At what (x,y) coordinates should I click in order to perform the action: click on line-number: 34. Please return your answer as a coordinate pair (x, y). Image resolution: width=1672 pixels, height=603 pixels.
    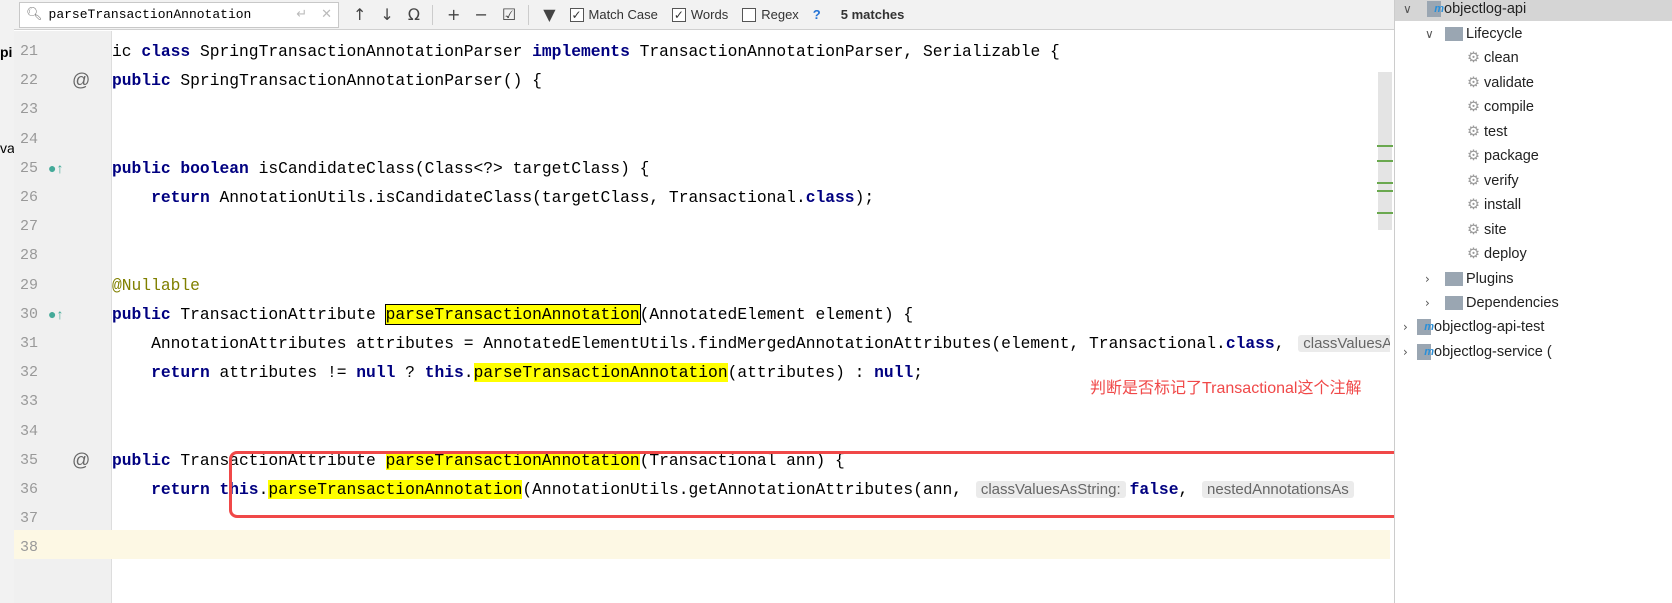
    Looking at the image, I should click on (29, 431).